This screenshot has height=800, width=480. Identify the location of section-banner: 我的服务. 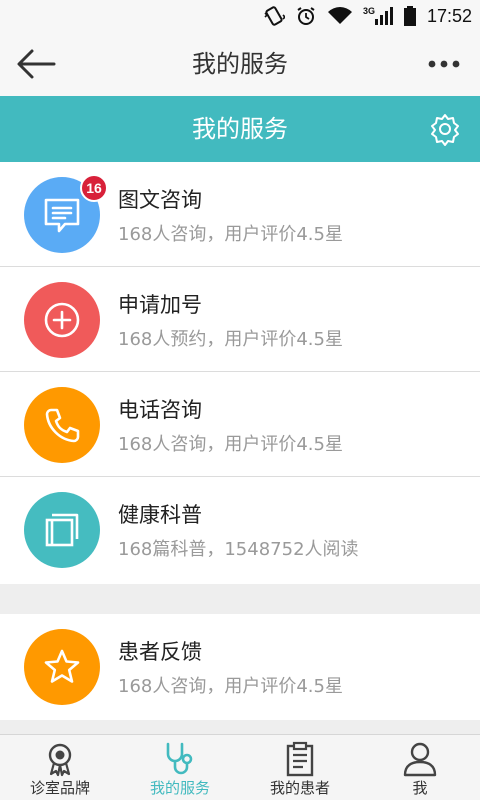
(240, 129).